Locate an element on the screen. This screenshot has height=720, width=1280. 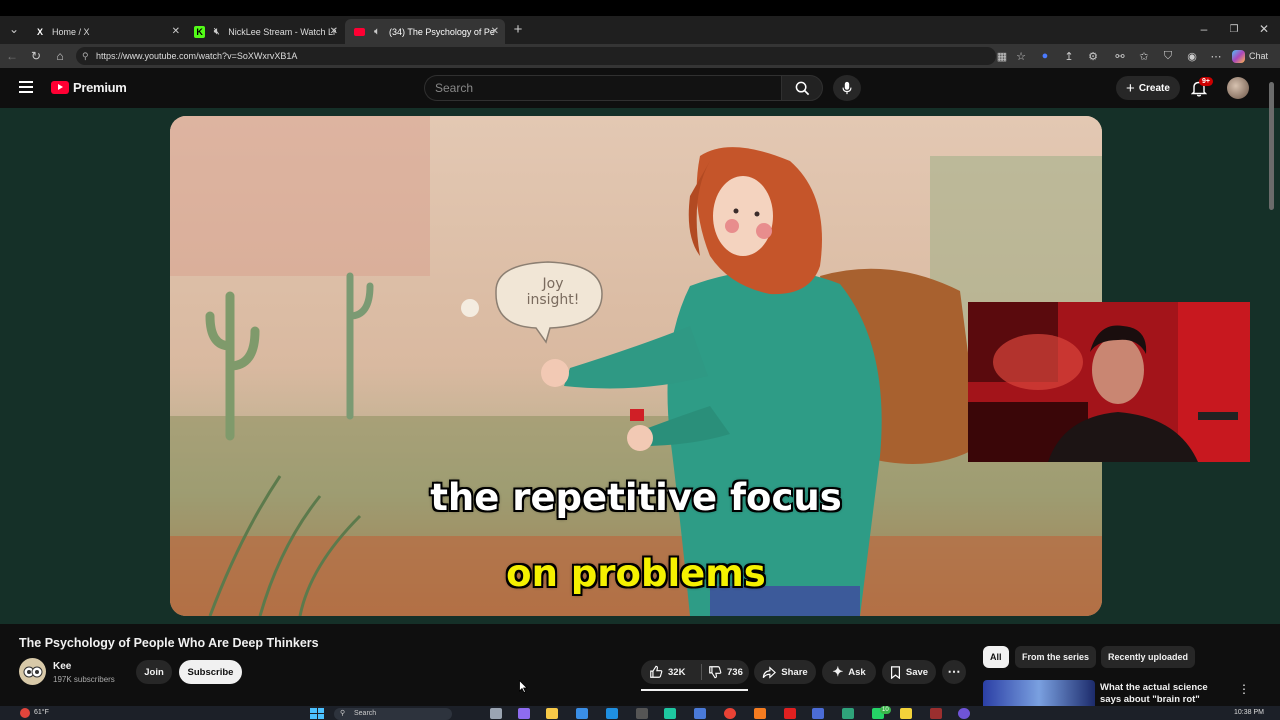
search-button is located at coordinates (802, 88).